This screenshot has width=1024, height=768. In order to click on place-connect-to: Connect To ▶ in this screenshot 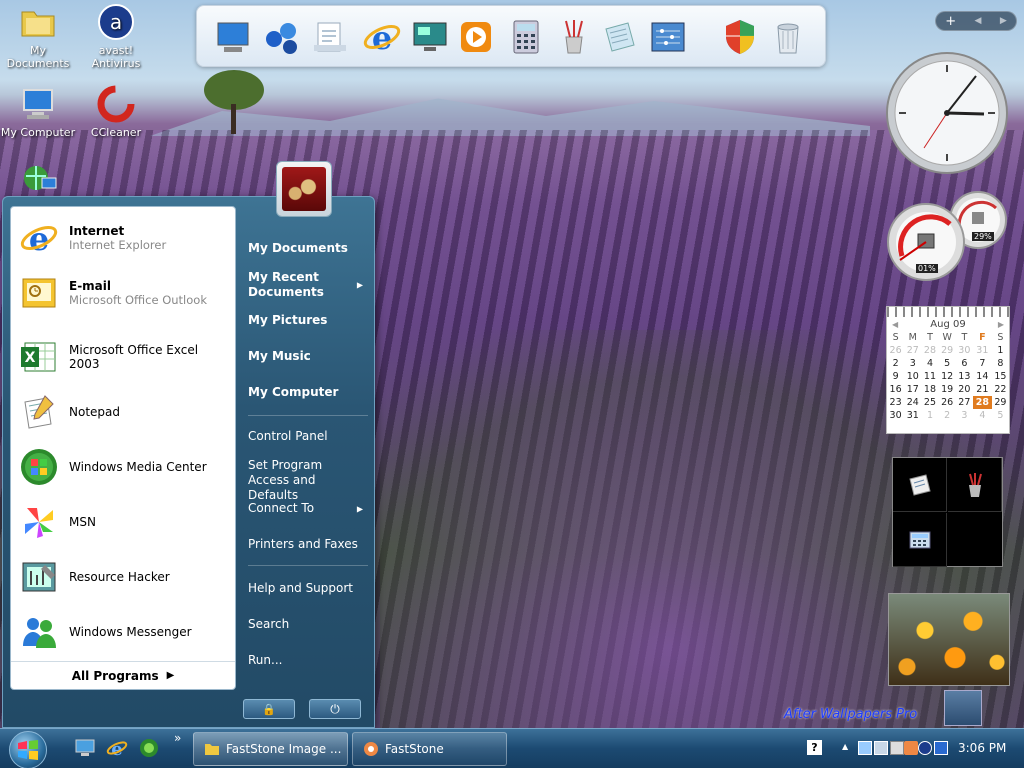, I will do `click(306, 508)`.